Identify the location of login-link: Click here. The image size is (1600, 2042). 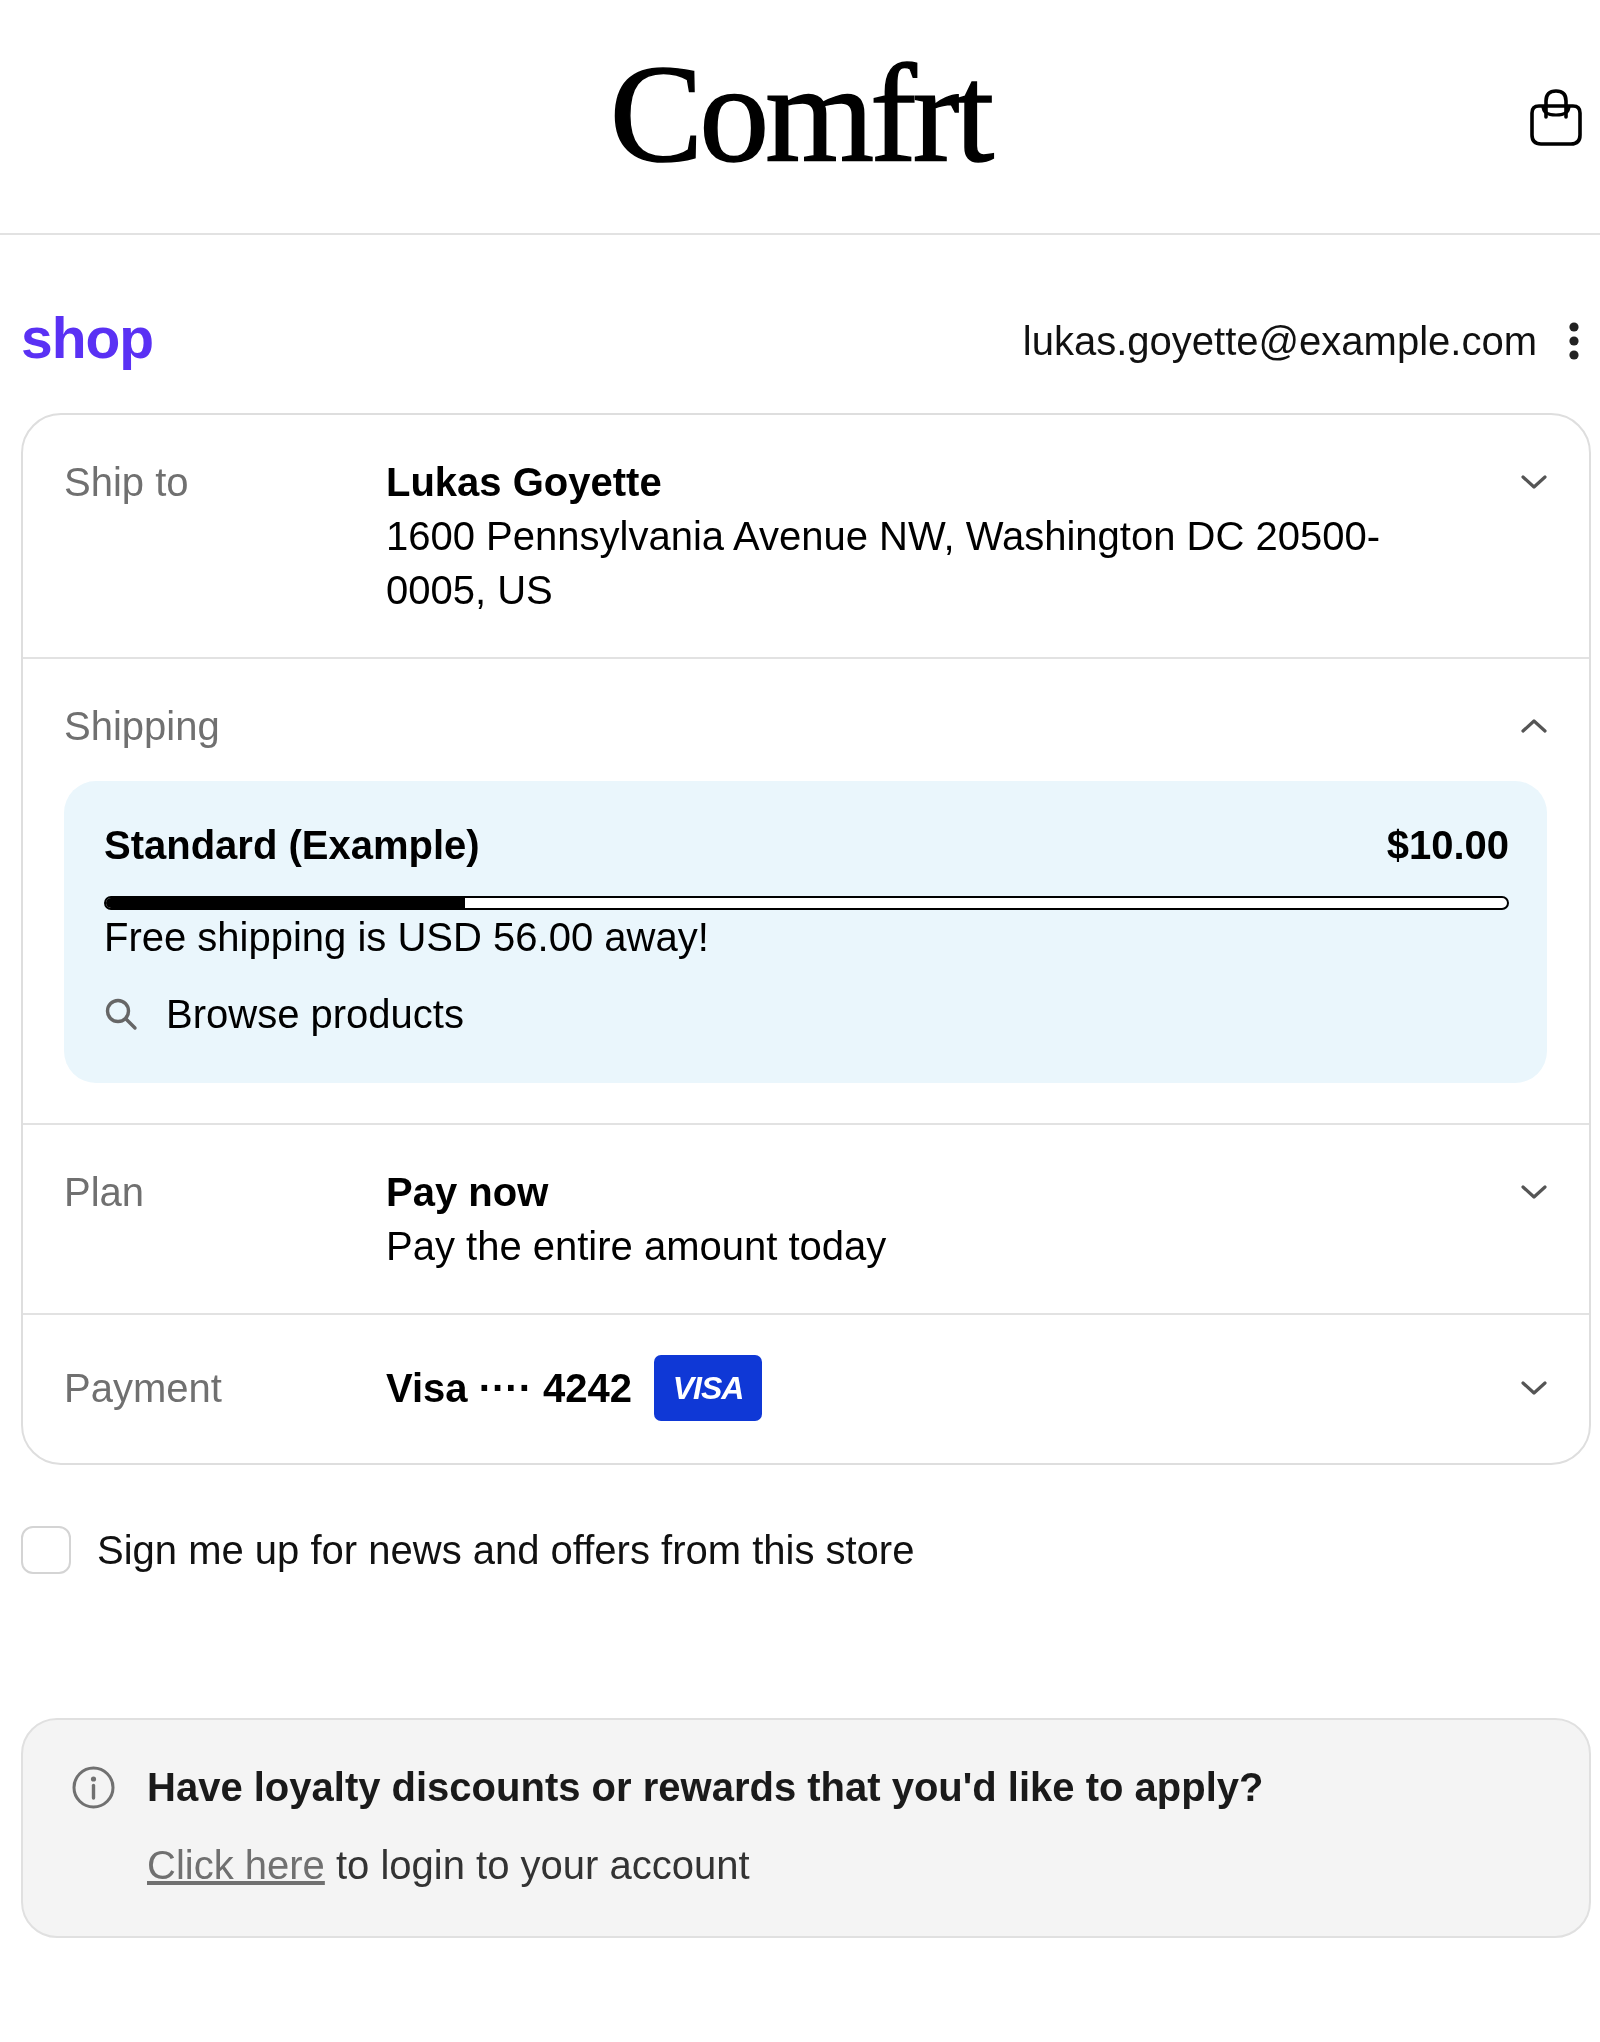
(236, 1865).